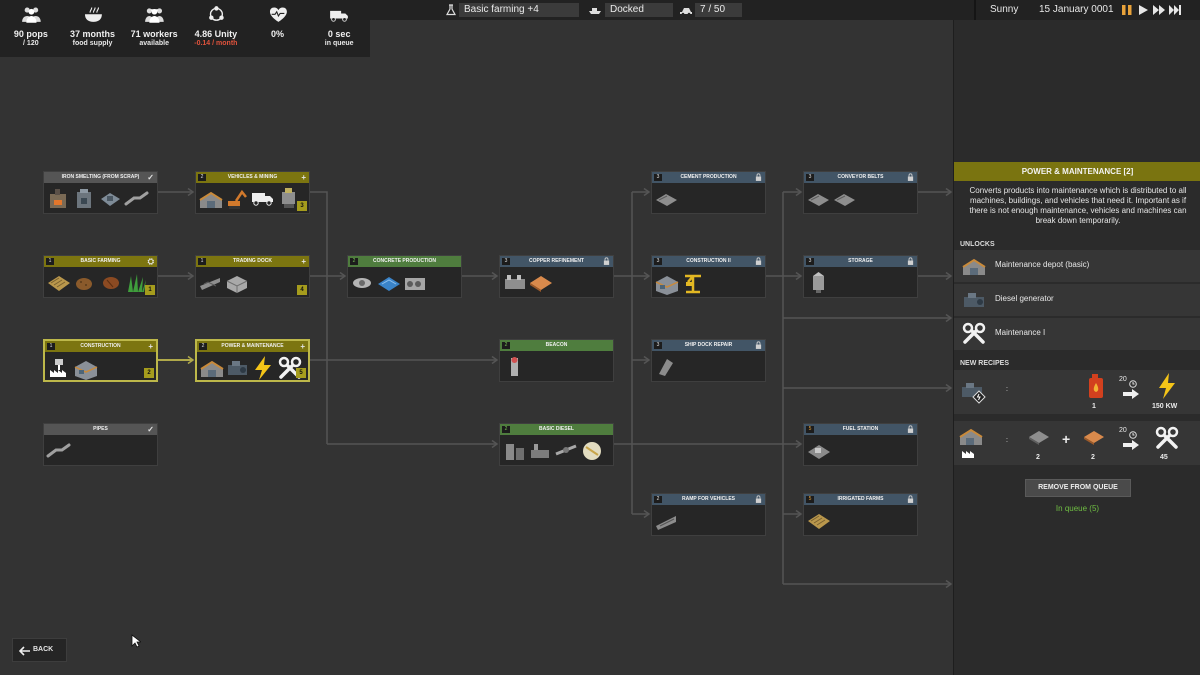 The image size is (1200, 675). I want to click on node-title: CONVEYOR BELTS, so click(860, 177).